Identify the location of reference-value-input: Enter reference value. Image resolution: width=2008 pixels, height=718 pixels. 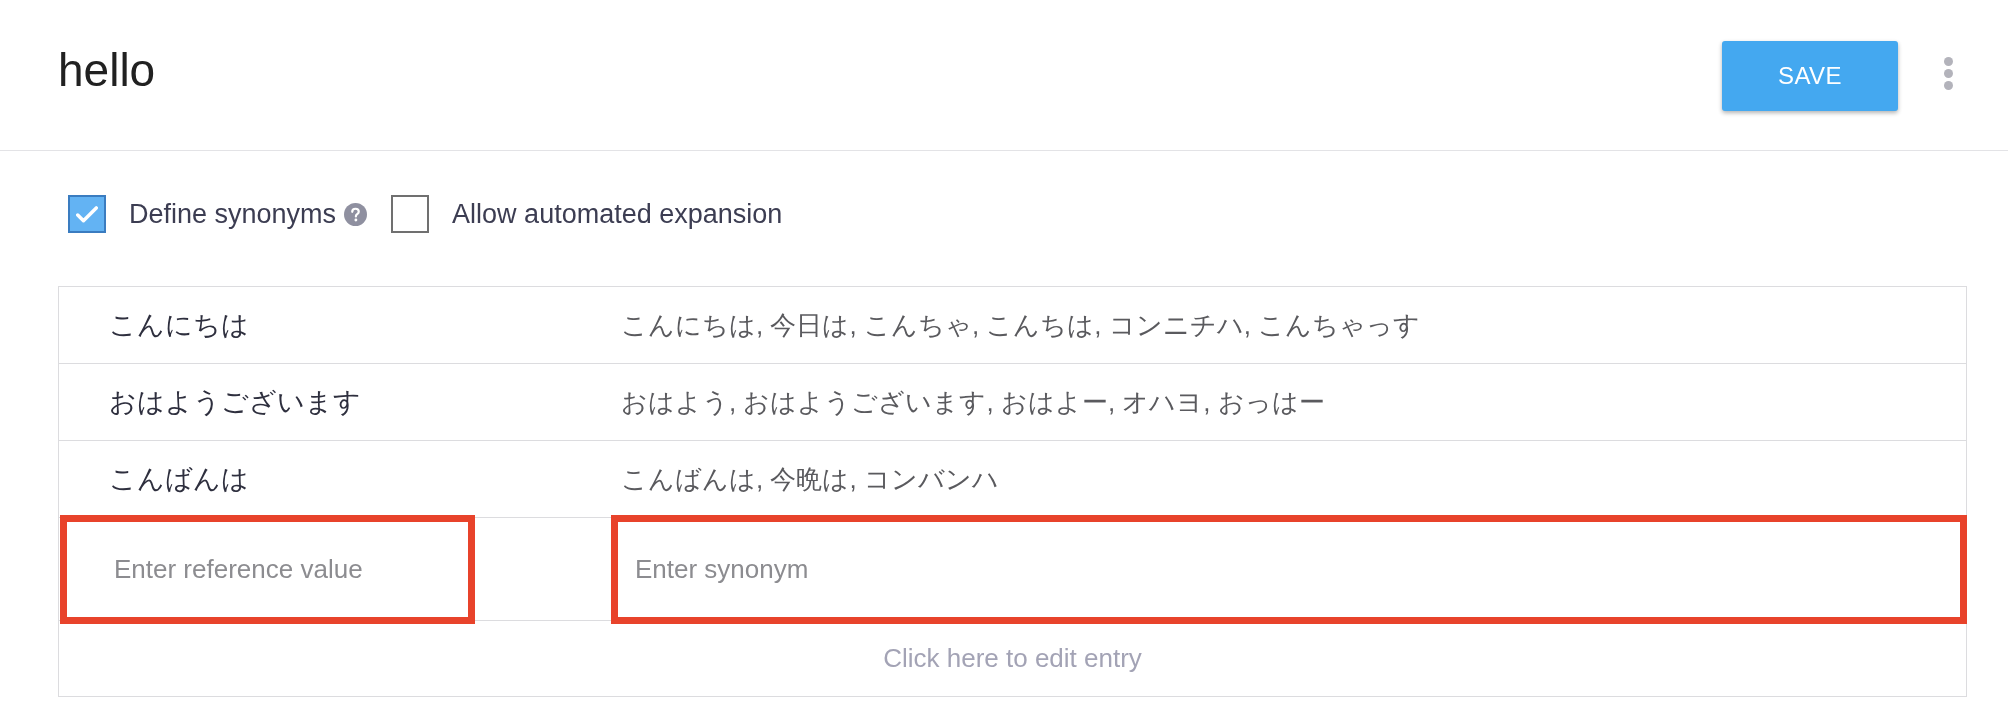
(267, 569).